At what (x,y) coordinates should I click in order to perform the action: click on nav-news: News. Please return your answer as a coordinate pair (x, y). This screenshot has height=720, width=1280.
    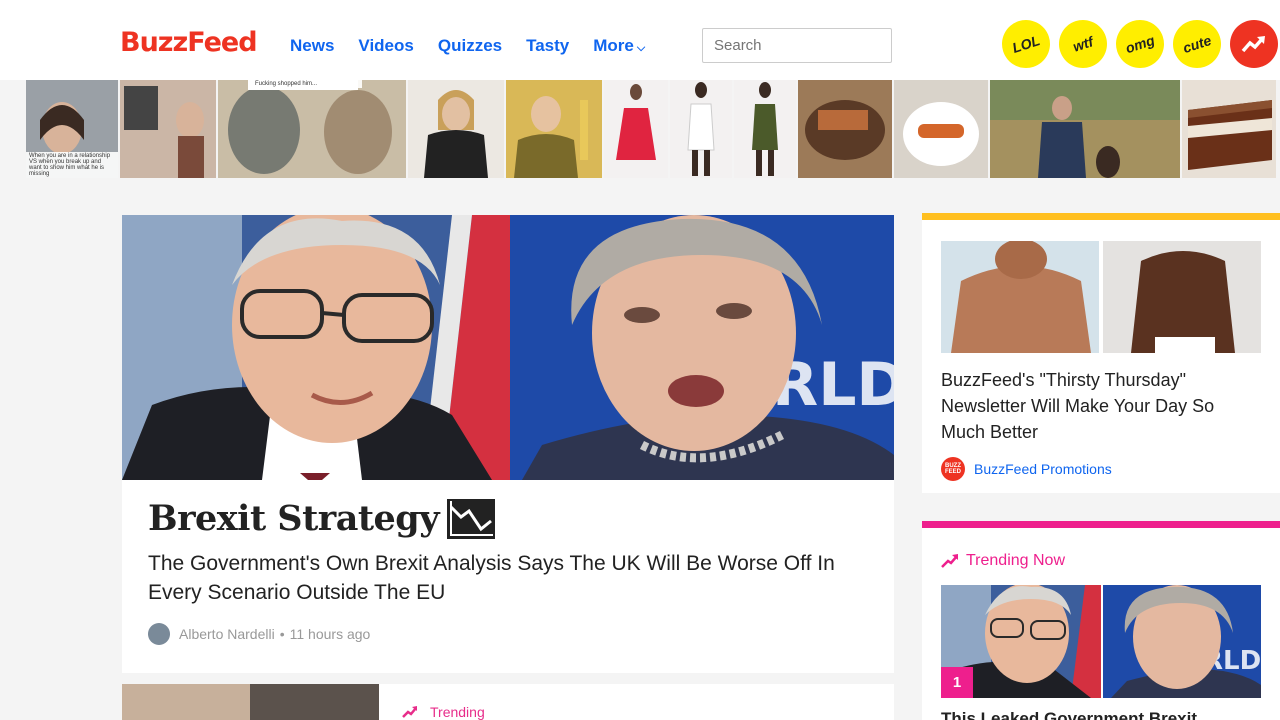
    Looking at the image, I should click on (312, 46).